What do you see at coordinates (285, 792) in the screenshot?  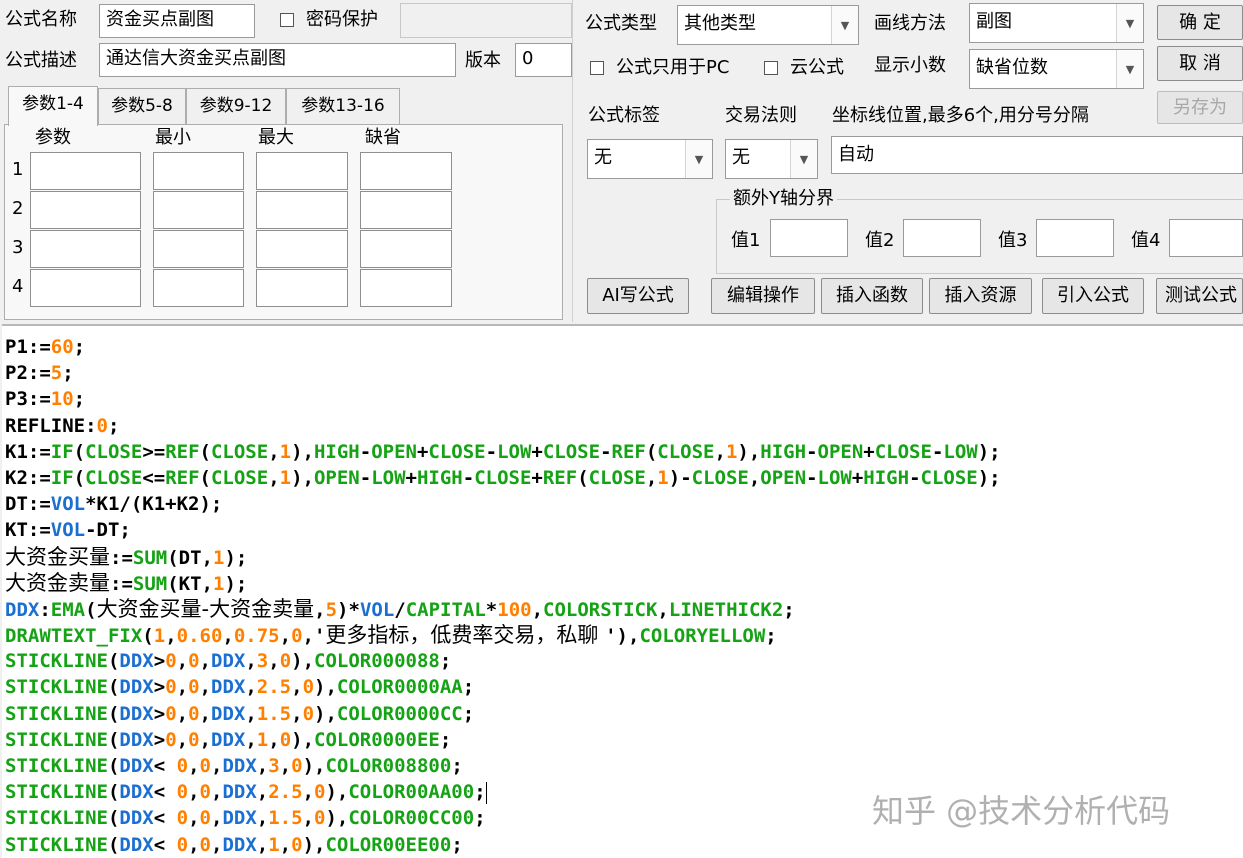 I see `code-token: 2.5` at bounding box center [285, 792].